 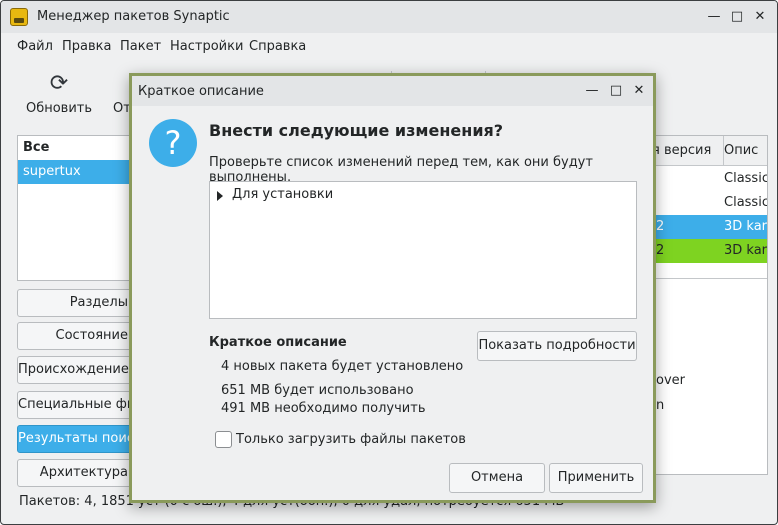 I want to click on filter-status-button: Состояние, so click(x=75, y=336).